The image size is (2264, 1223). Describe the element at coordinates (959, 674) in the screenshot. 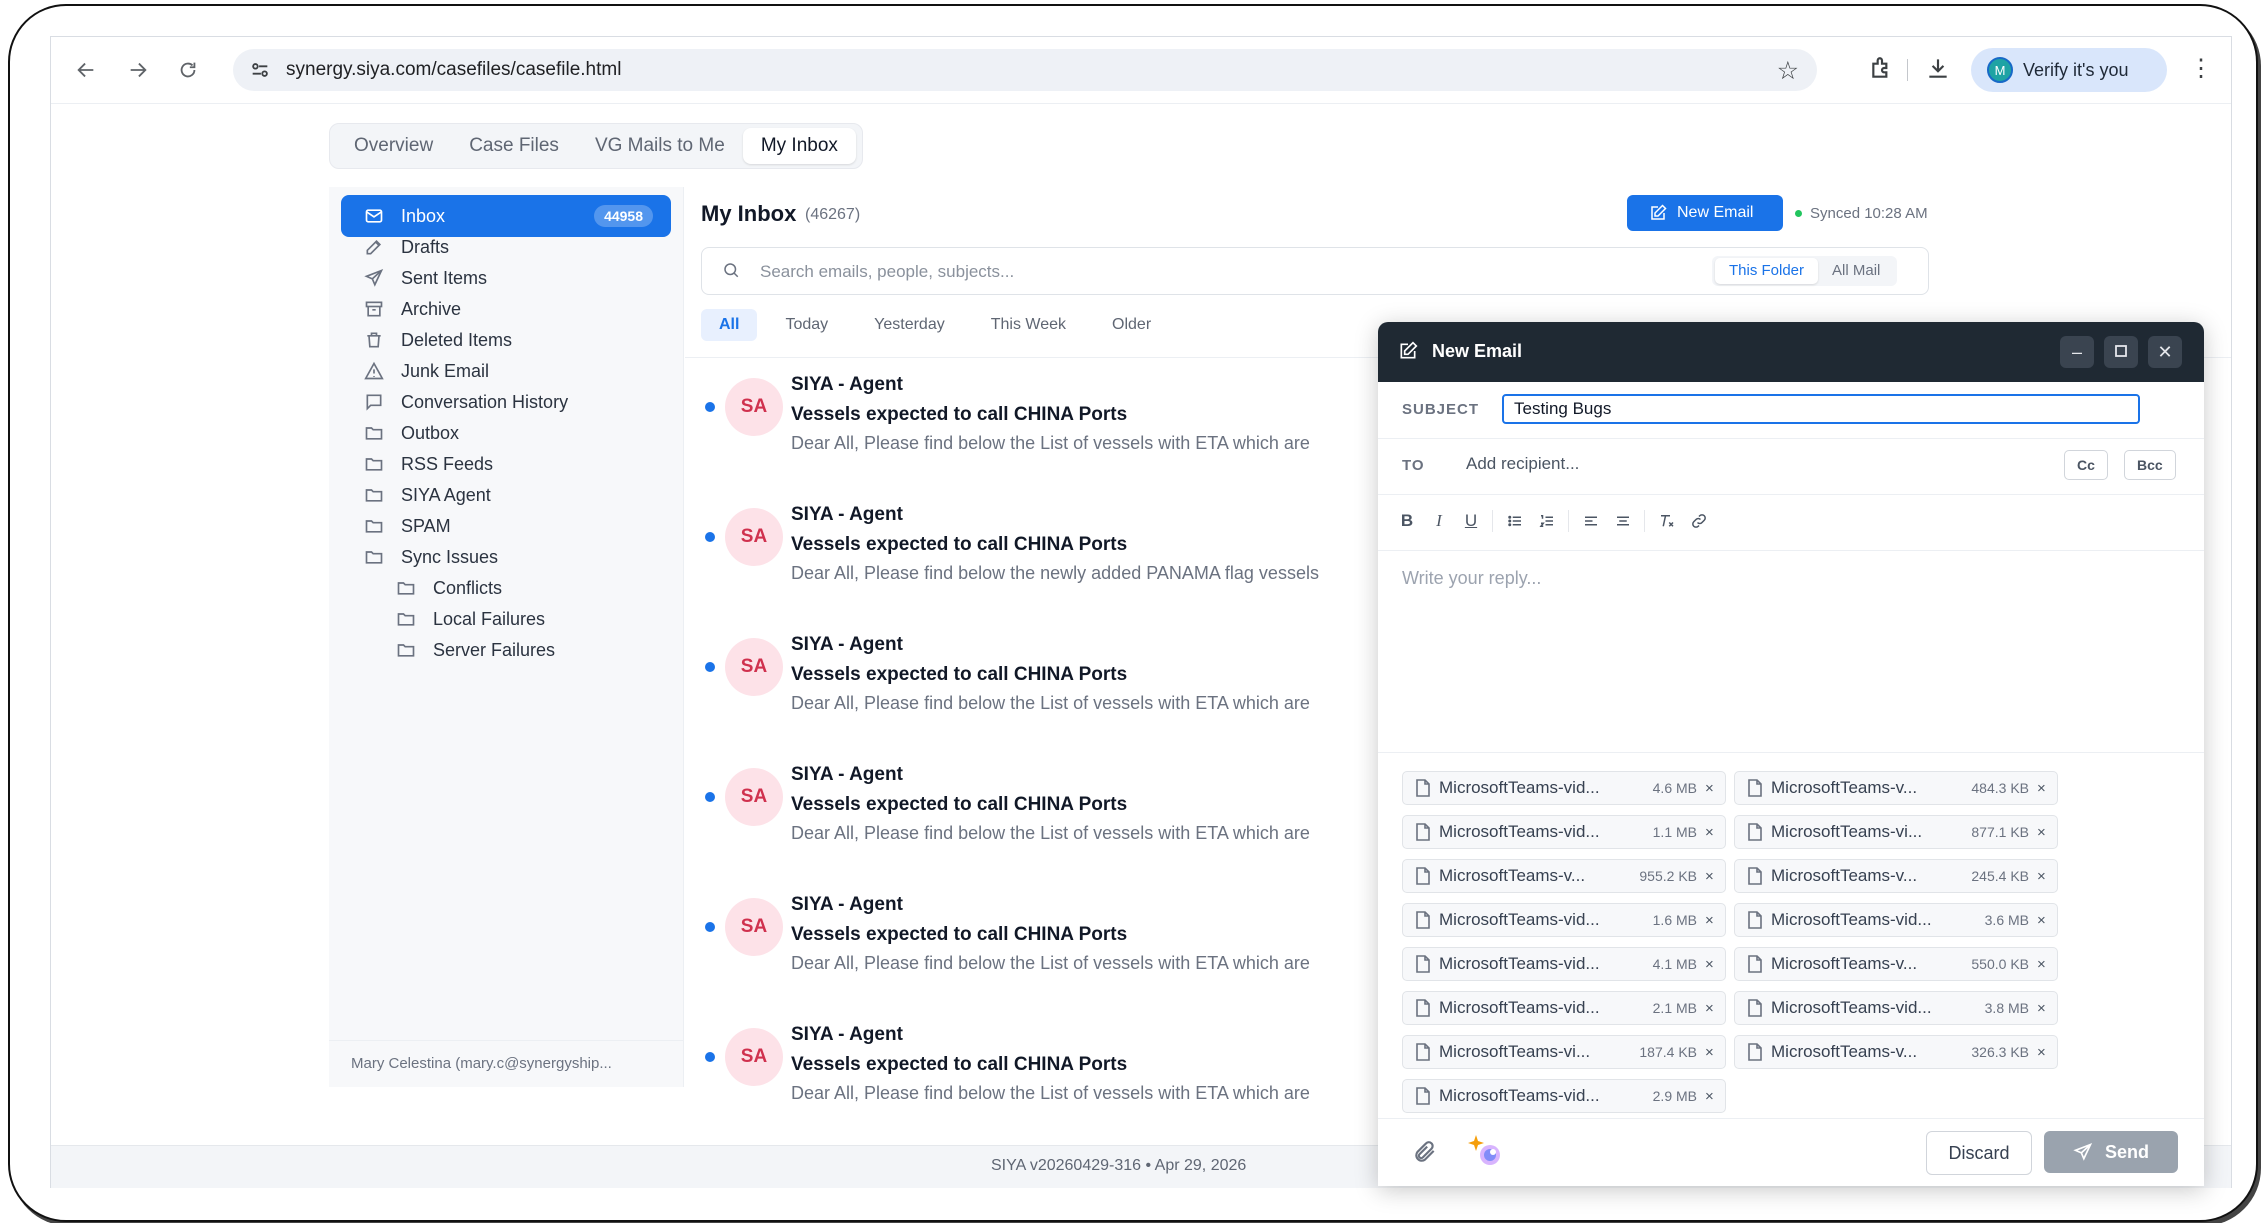

I see `email-subject: Vessels expected to call CHINA Ports` at that location.